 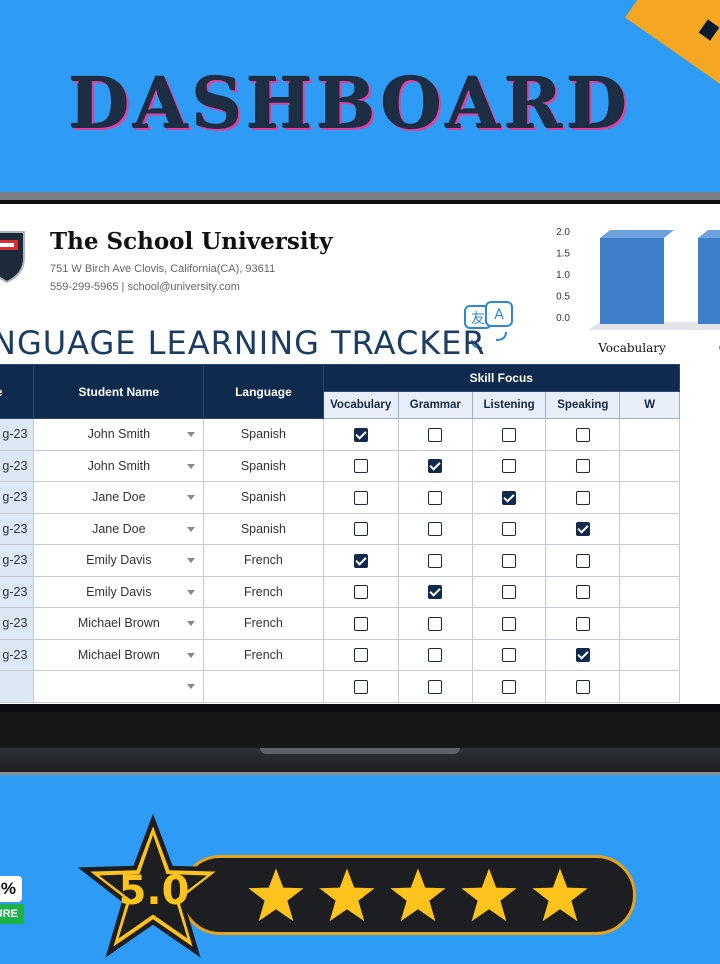 I want to click on student-name: Michael Brown, so click(x=118, y=654).